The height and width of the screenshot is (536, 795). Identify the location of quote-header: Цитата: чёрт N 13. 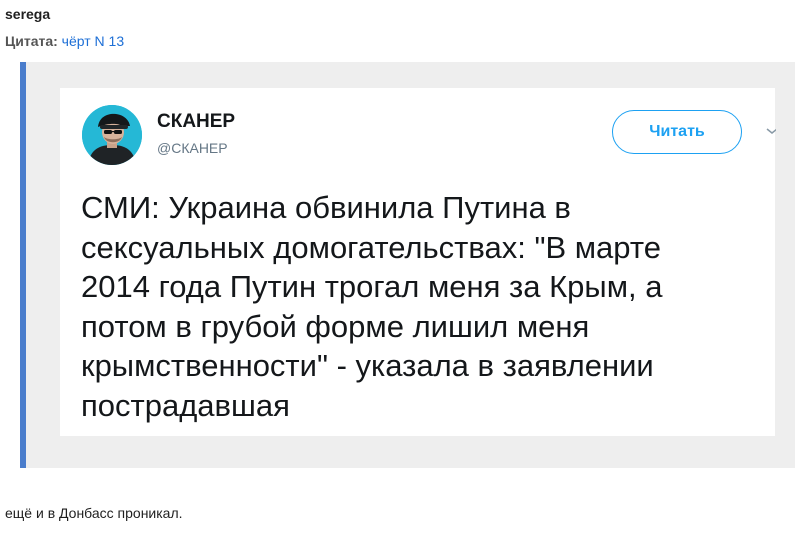
(64, 41).